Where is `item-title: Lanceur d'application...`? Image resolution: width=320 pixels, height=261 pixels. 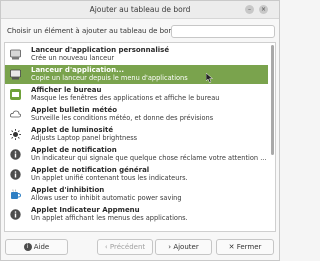
item-title: Lanceur d'application... is located at coordinates (78, 70).